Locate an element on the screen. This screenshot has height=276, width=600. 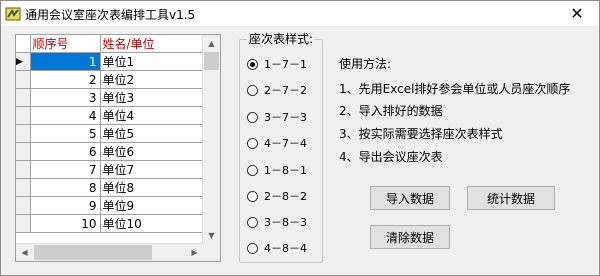
seq-cell: 3 is located at coordinates (65, 97).